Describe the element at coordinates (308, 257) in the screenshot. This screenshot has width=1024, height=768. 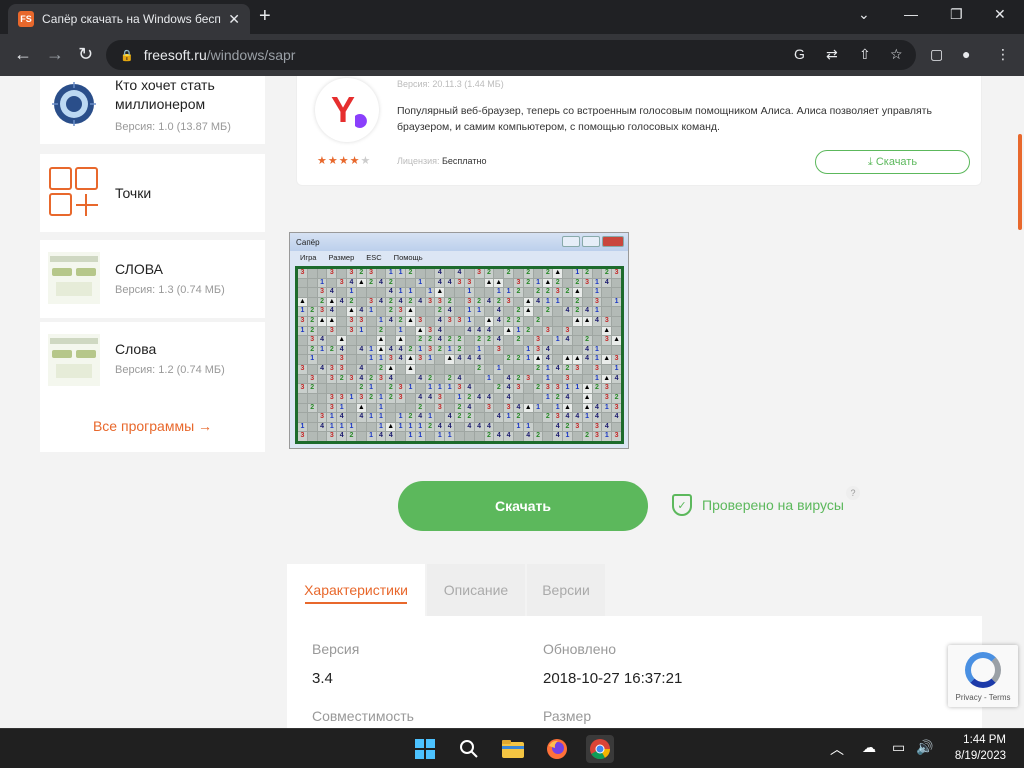
I see `screenshot-menu-item: Игра` at that location.